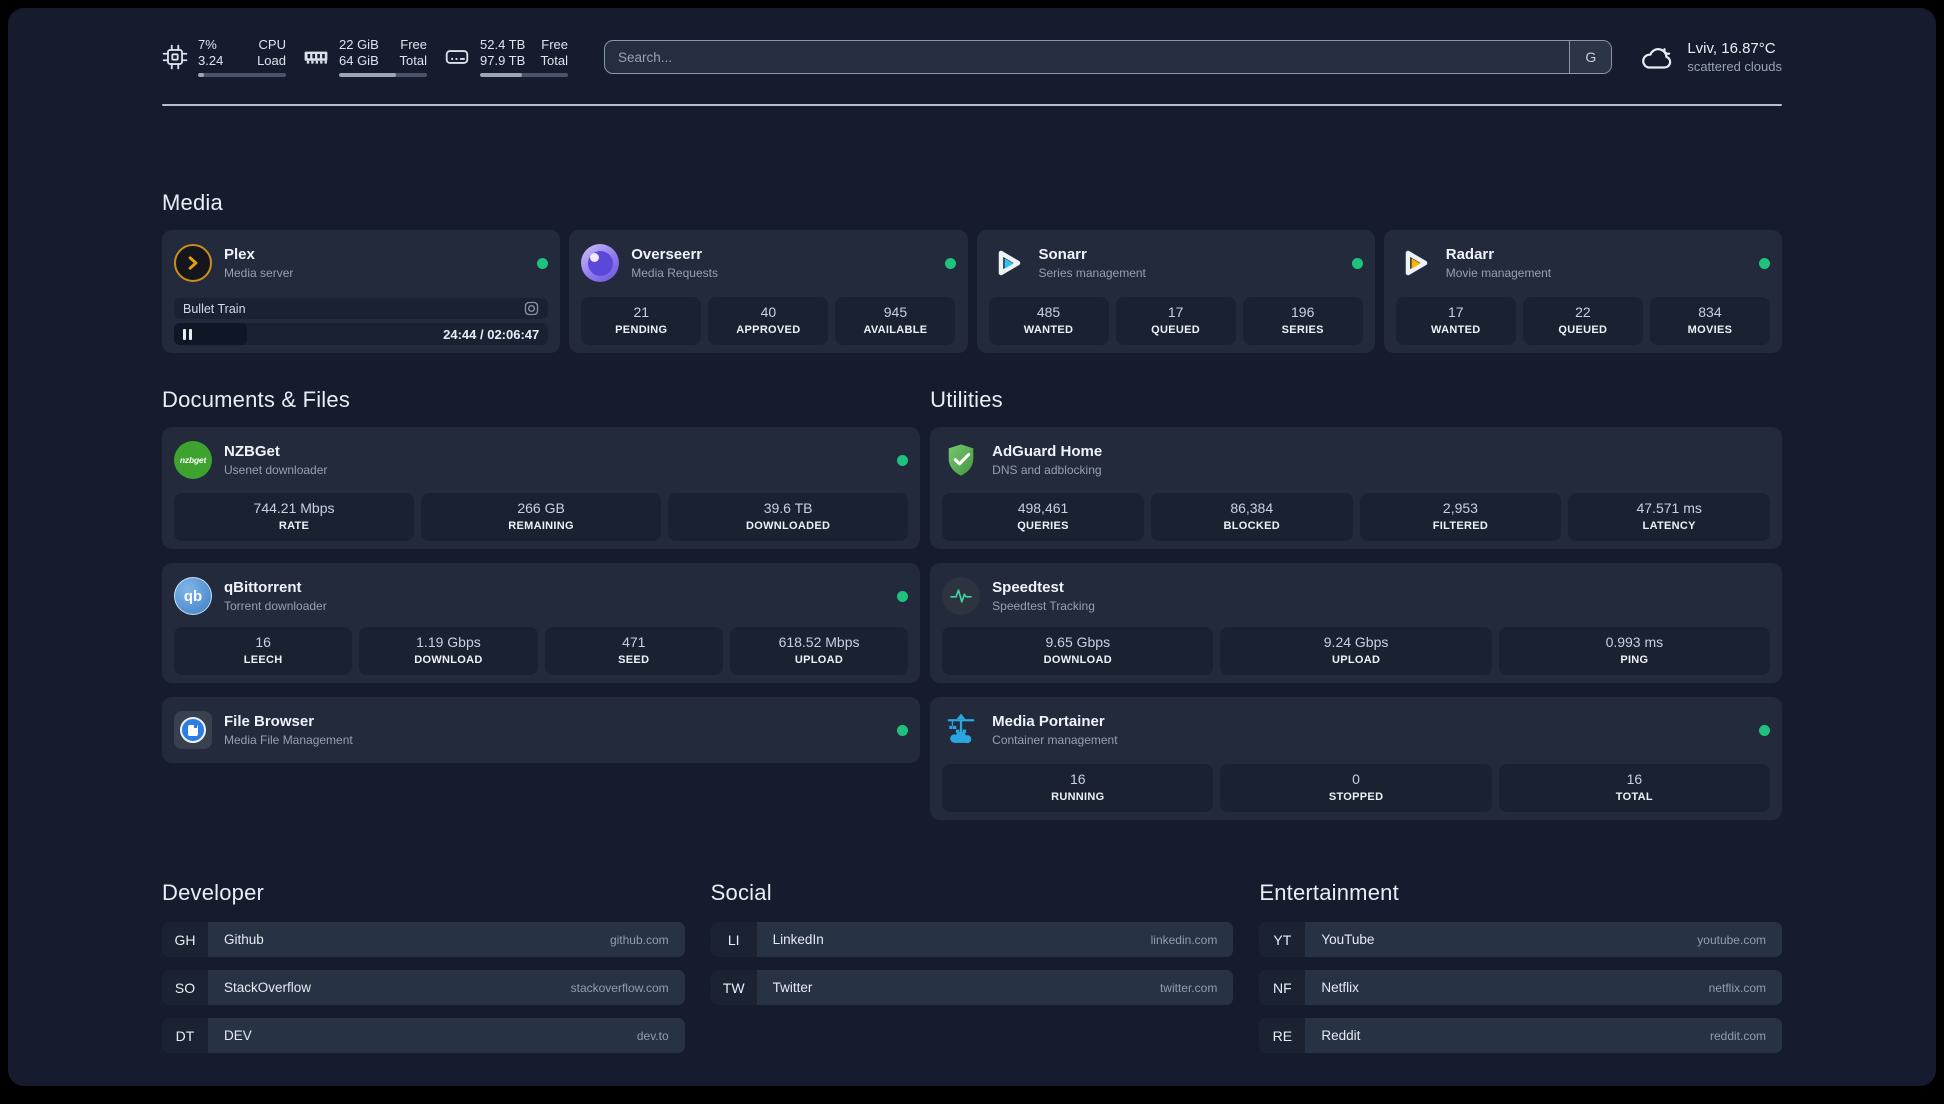  What do you see at coordinates (361, 334) in the screenshot?
I see `playback-progress-bar: 24:44 / 02:06:47` at bounding box center [361, 334].